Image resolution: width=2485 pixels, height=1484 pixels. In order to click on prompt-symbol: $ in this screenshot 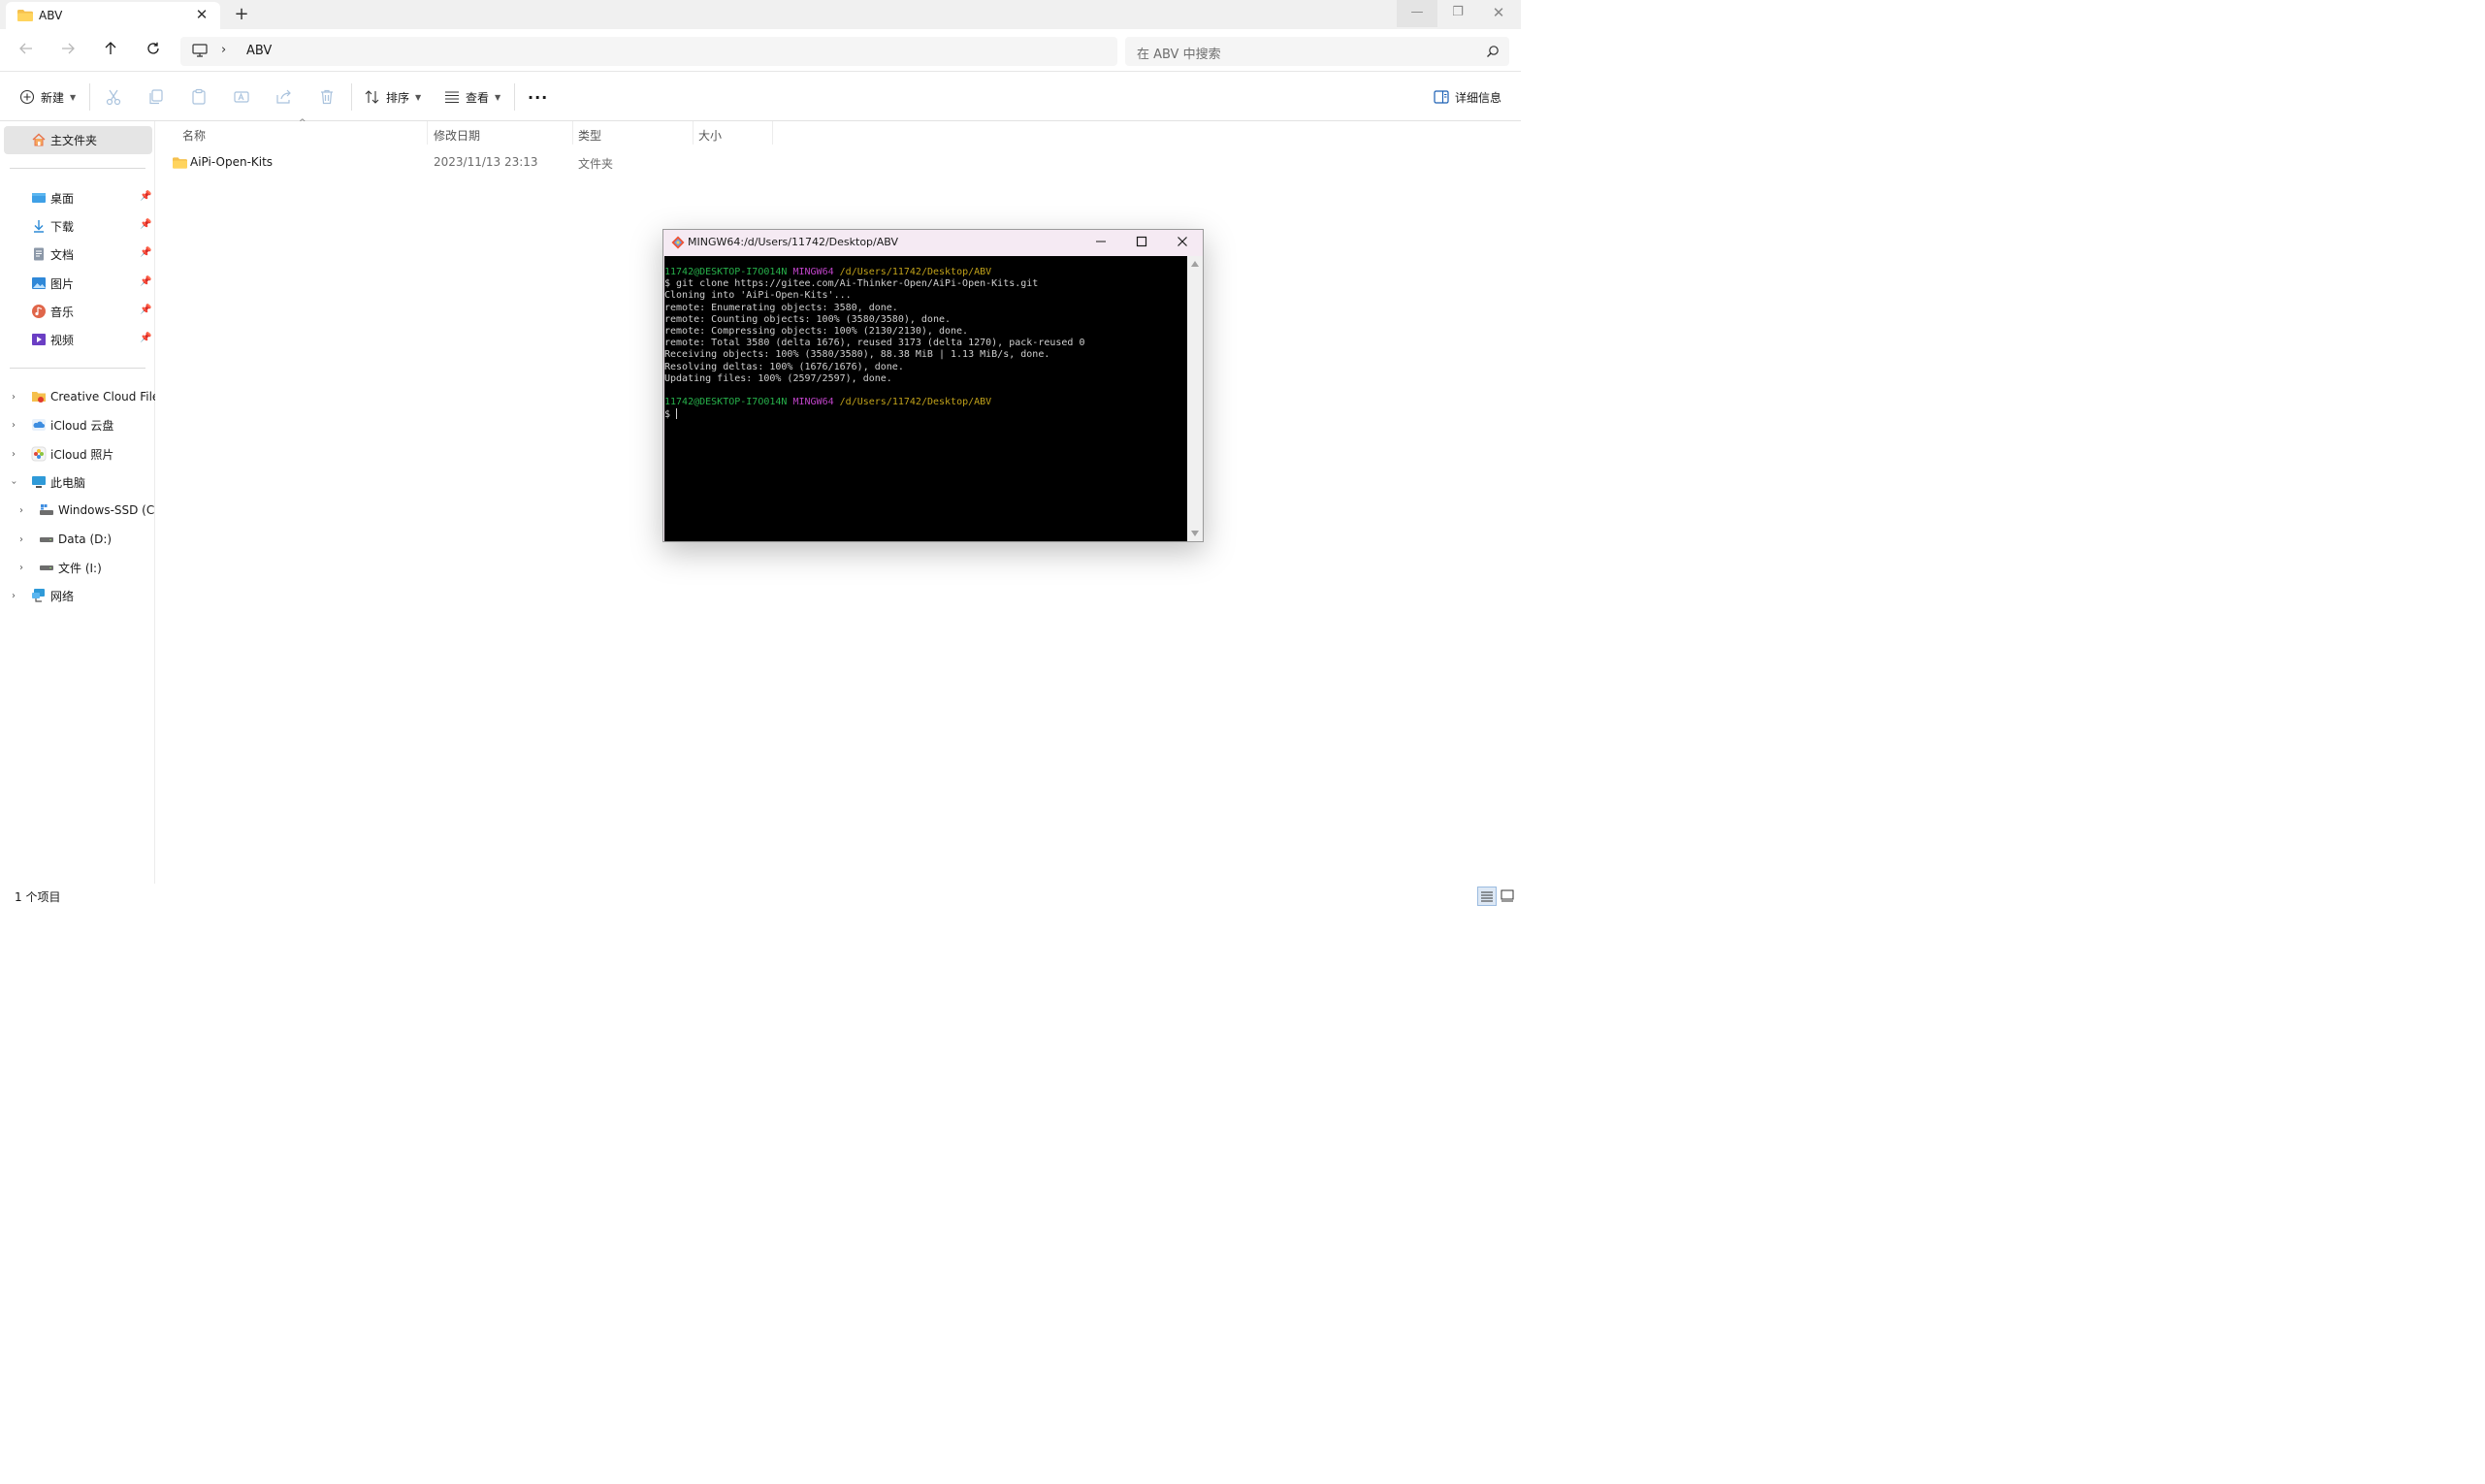, I will do `click(670, 415)`.